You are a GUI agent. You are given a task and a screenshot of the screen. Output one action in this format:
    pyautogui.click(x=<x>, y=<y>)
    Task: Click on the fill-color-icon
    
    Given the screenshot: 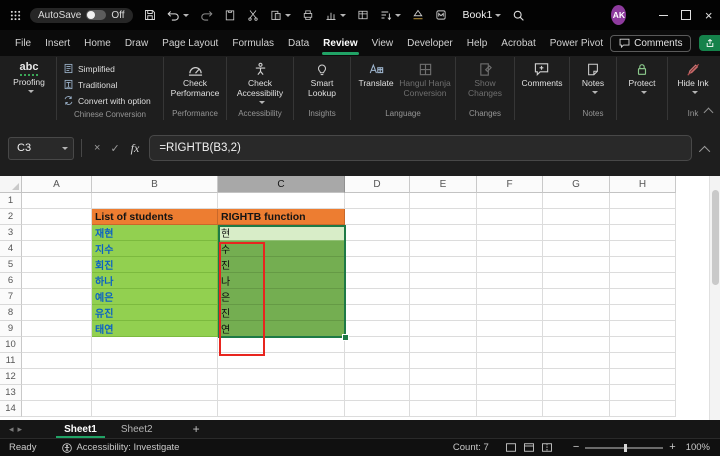 What is the action you would take?
    pyautogui.click(x=418, y=15)
    